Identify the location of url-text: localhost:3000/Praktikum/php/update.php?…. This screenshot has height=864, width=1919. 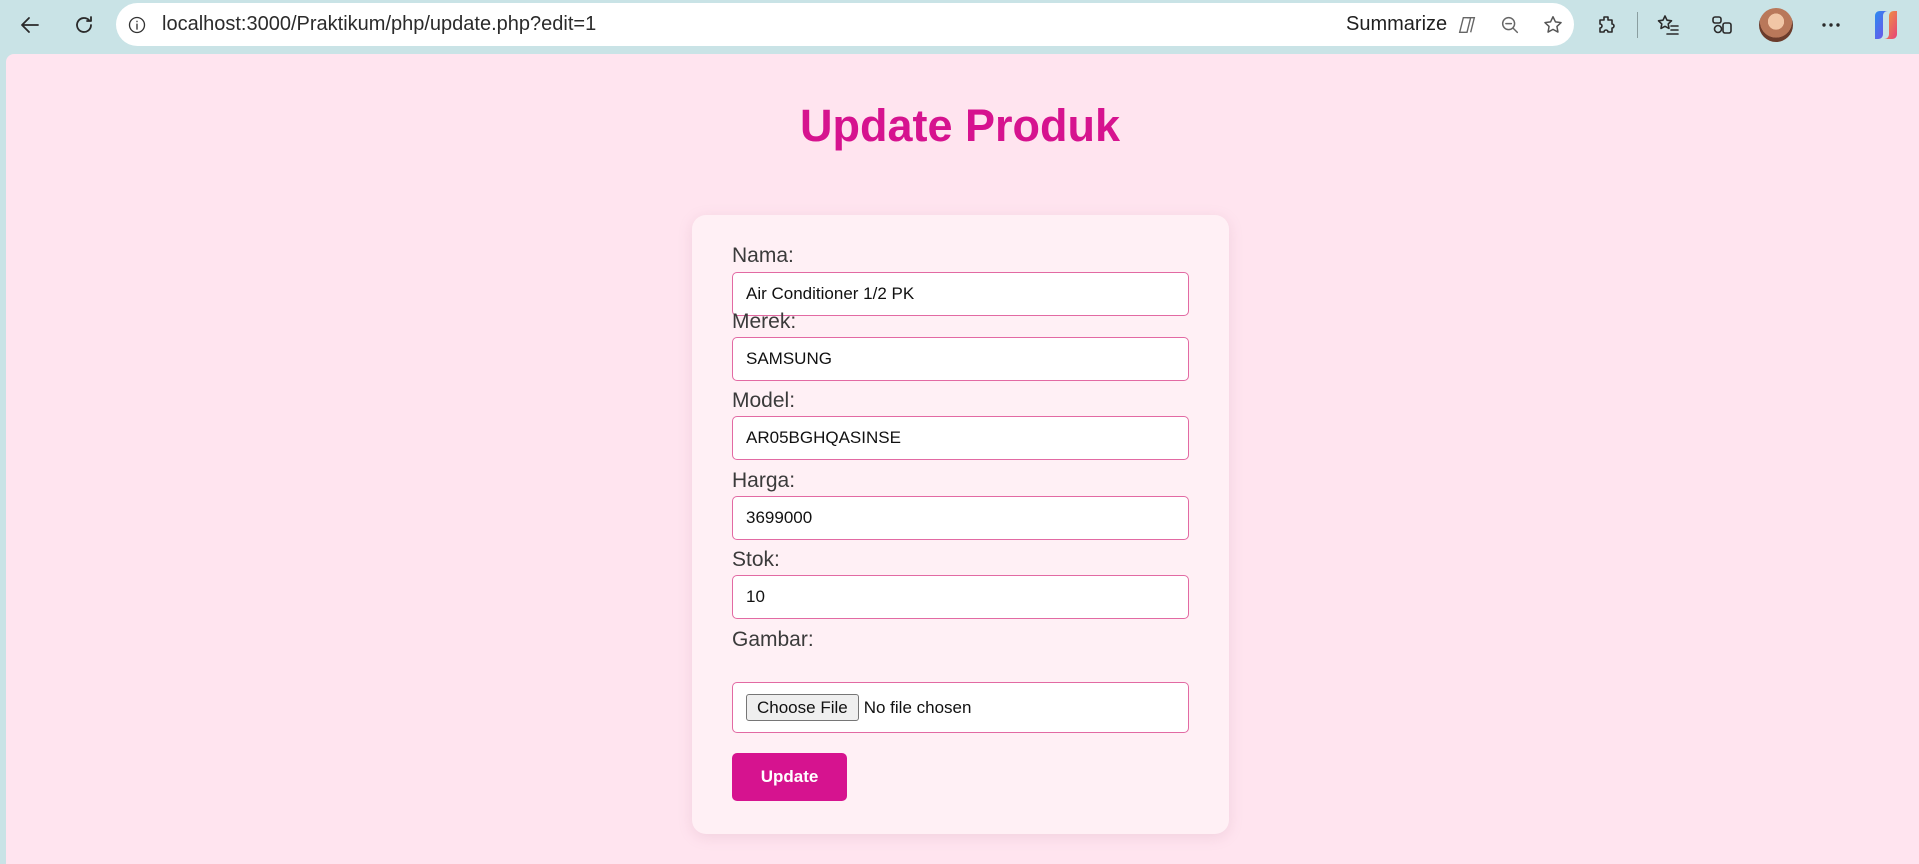
(379, 24).